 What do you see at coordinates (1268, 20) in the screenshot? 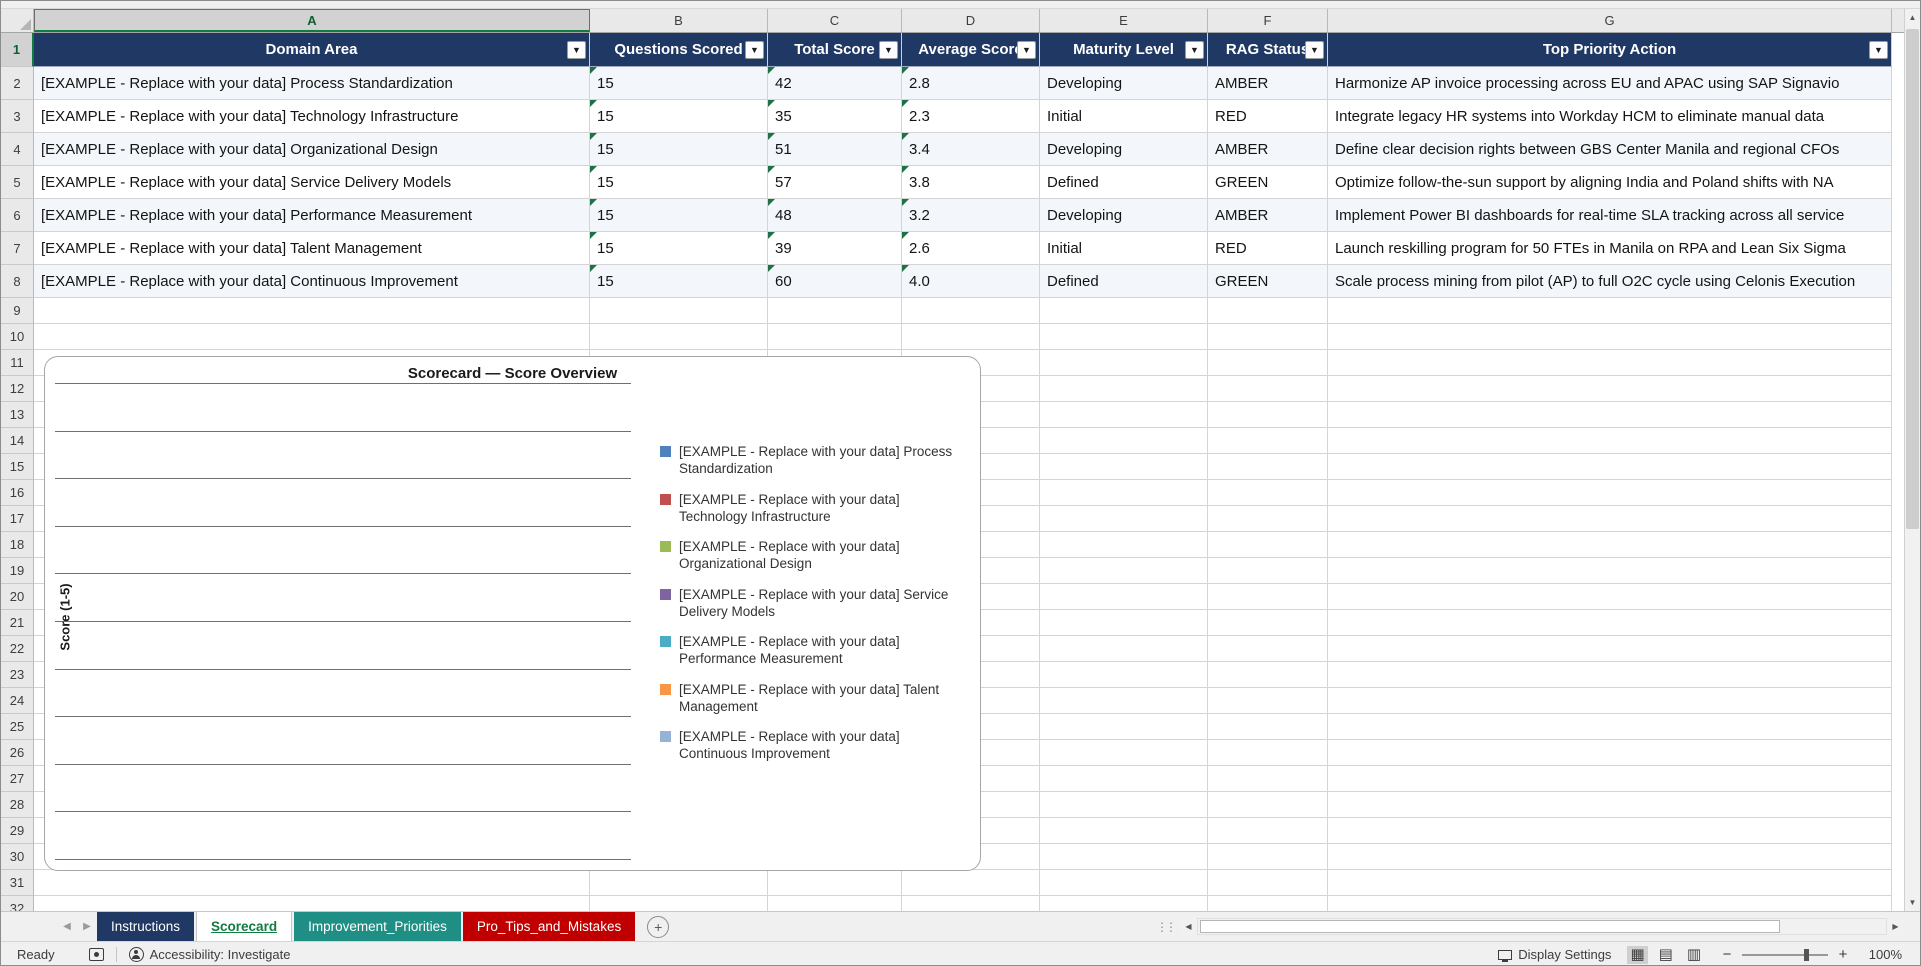
I see `column-header-F: F` at bounding box center [1268, 20].